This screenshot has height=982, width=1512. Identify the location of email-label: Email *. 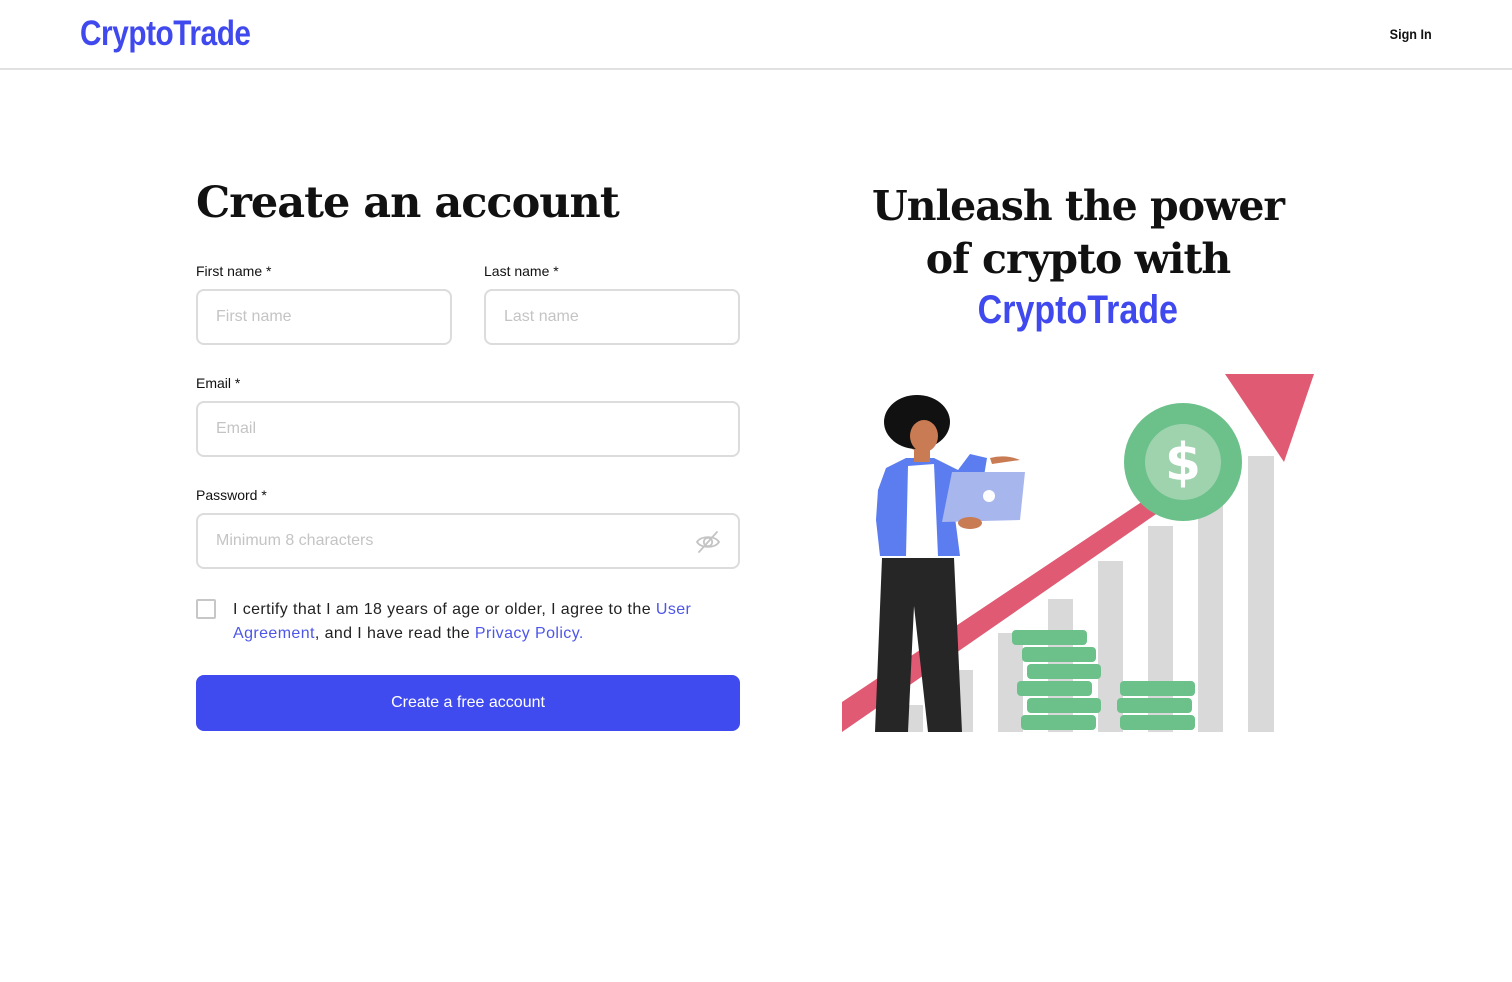
(218, 383).